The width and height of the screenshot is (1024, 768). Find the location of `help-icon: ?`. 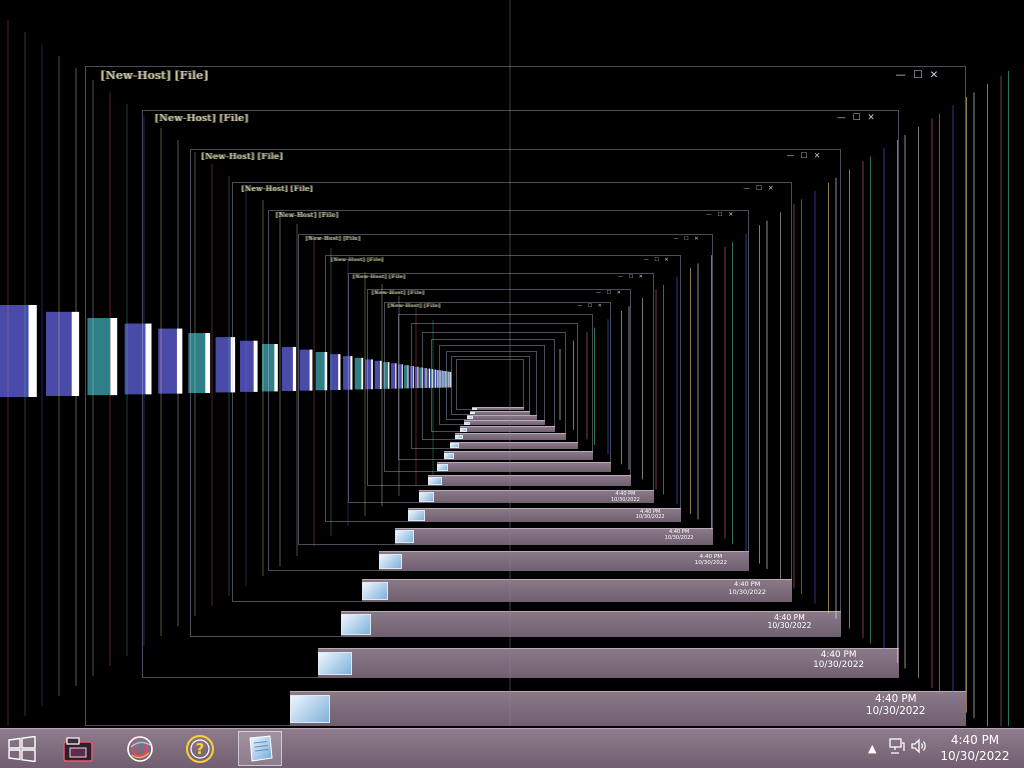

help-icon: ? is located at coordinates (200, 748).